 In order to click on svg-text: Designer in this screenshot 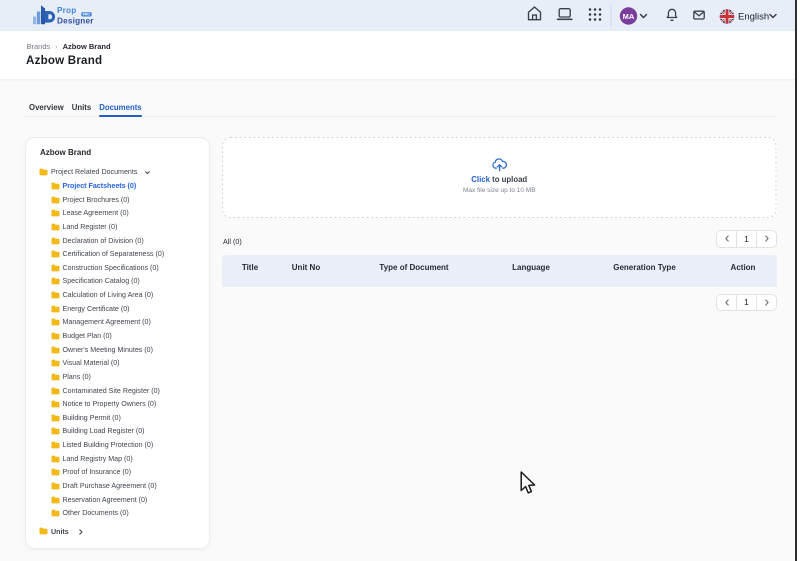, I will do `click(75, 21)`.